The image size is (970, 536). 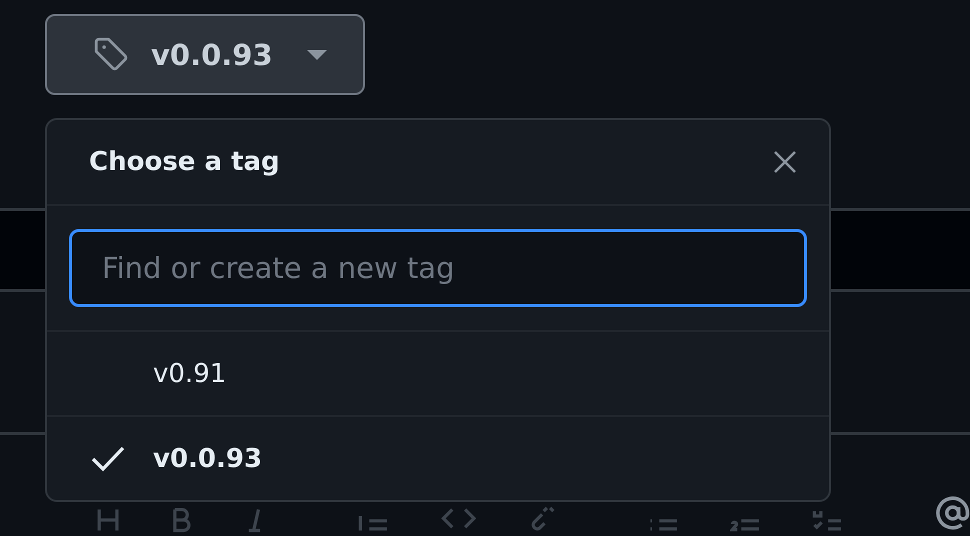 I want to click on menu-item: v0.0.93, so click(x=438, y=458).